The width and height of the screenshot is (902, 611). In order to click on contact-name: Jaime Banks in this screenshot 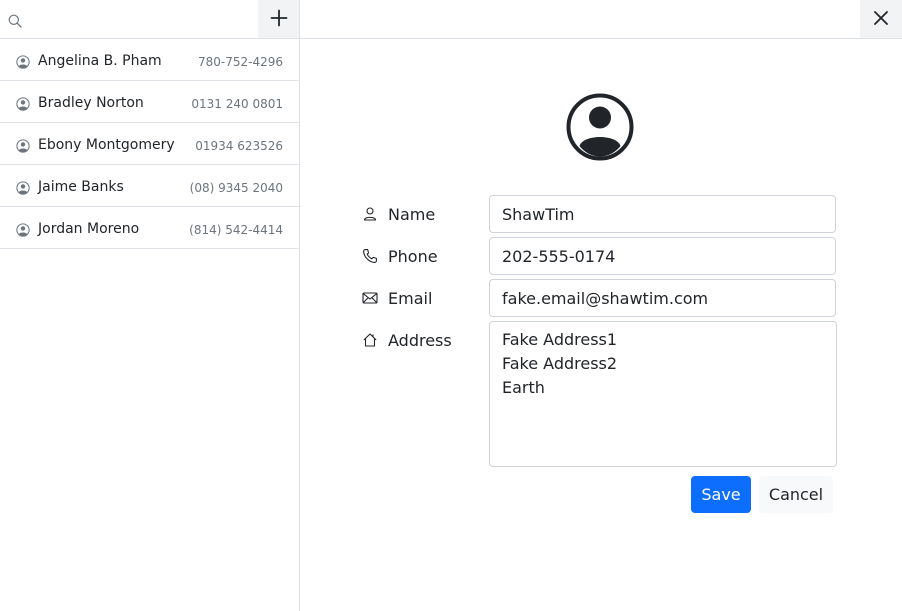, I will do `click(81, 187)`.